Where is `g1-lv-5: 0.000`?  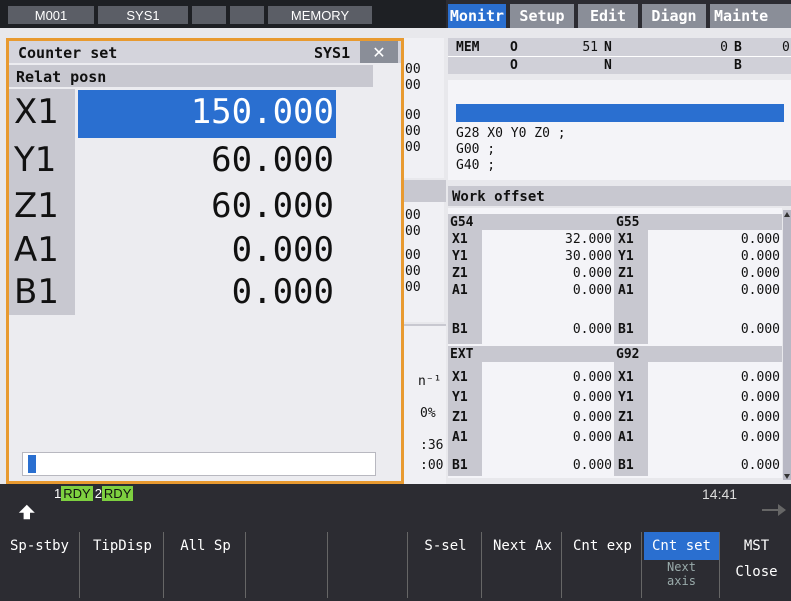 g1-lv-5: 0.000 is located at coordinates (592, 329).